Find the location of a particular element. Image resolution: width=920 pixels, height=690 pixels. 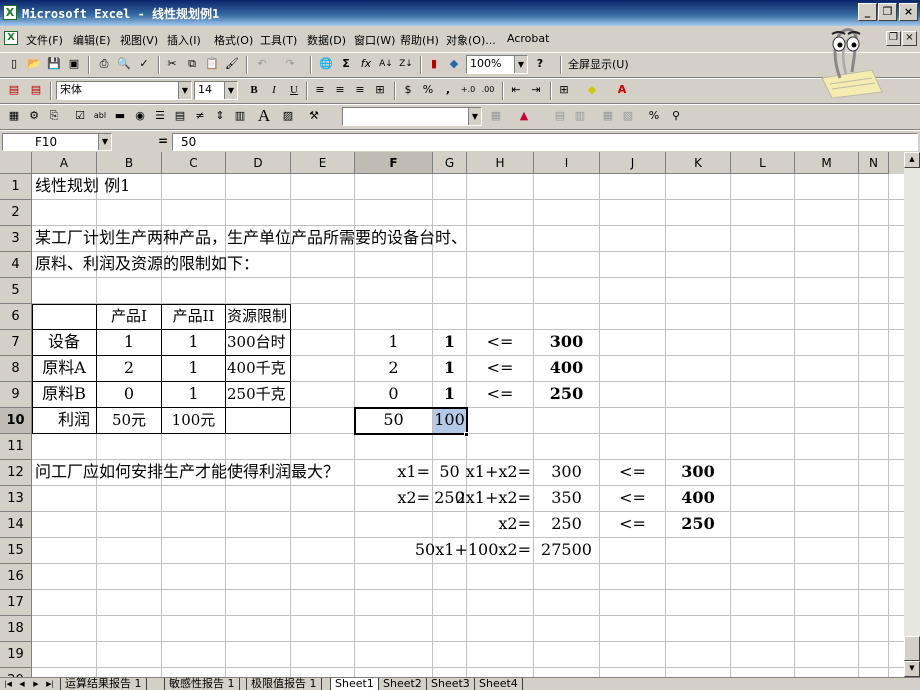

cell-h13: 2x1+x2= is located at coordinates (429, 499).